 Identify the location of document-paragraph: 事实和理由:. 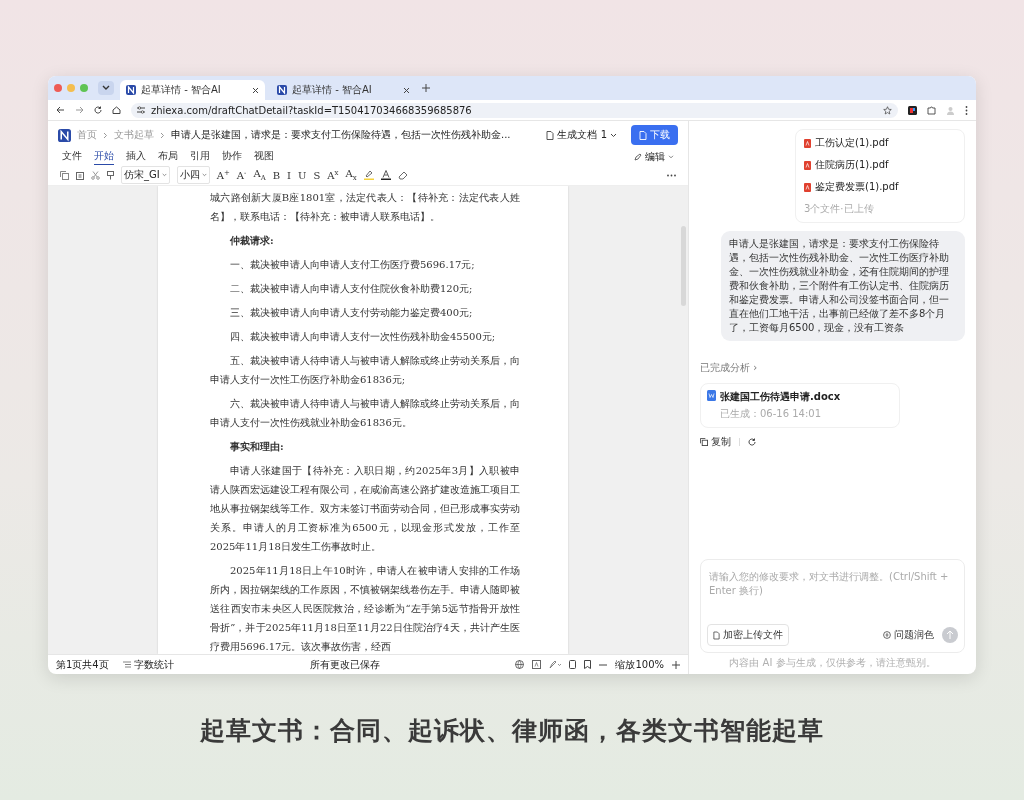
(257, 447).